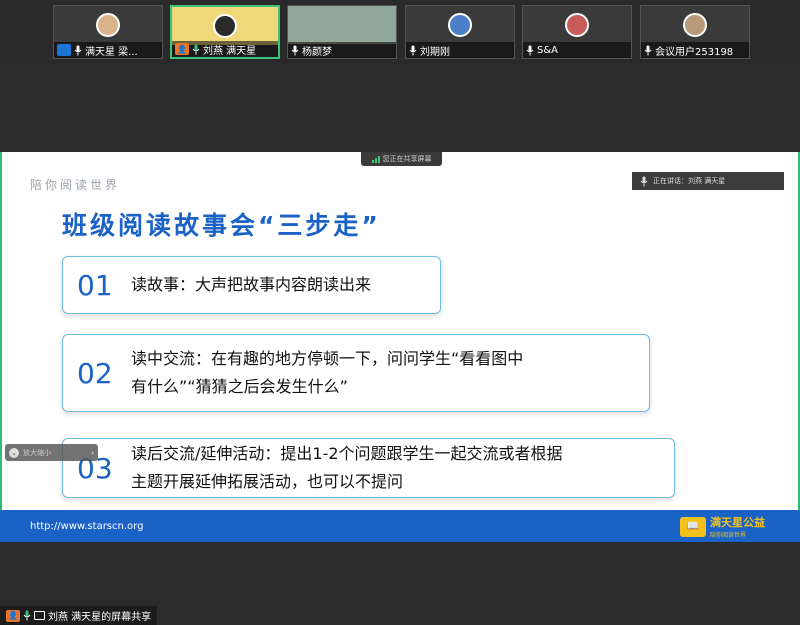 This screenshot has height=625, width=800. I want to click on chevron-left-icon: ‹, so click(94, 453).